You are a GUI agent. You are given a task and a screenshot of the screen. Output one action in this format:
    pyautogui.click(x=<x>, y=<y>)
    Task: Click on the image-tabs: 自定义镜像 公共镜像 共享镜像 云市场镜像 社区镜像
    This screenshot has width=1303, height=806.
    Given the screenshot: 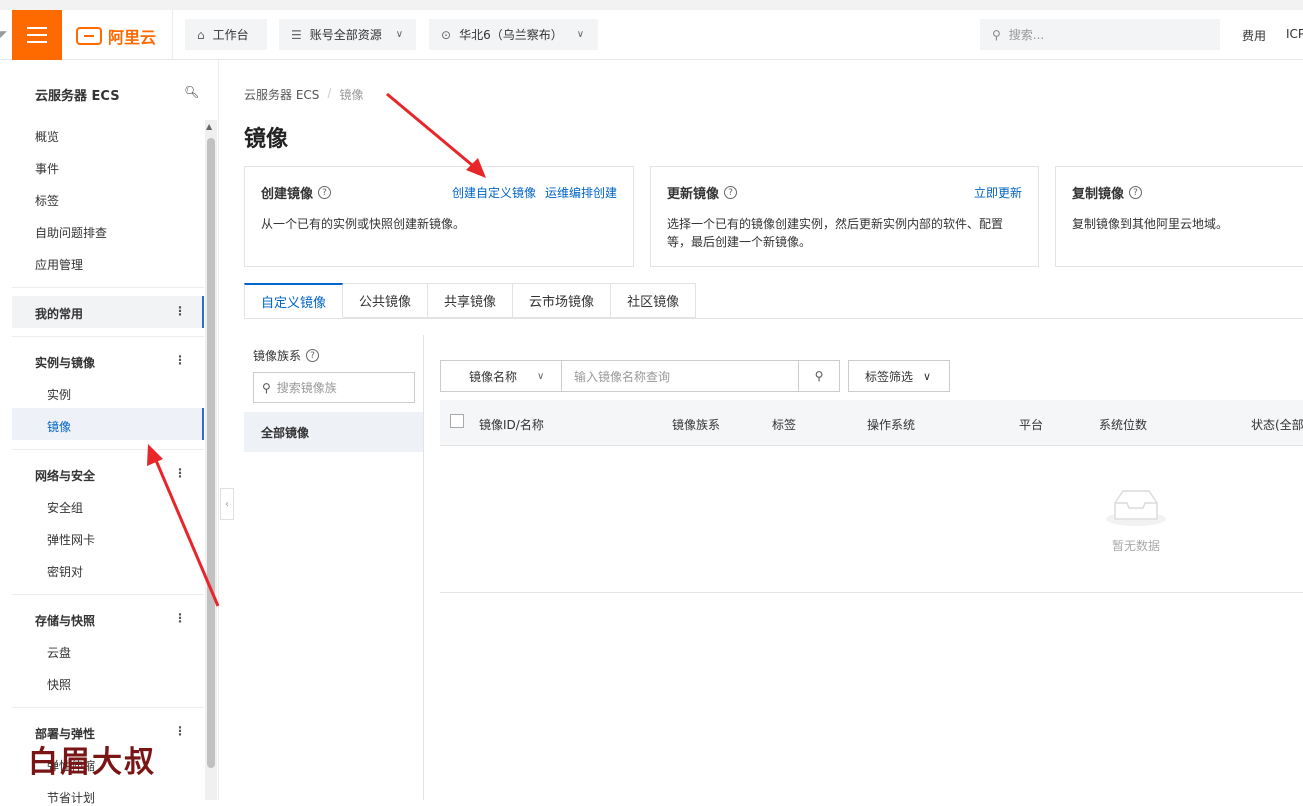 What is the action you would take?
    pyautogui.click(x=470, y=301)
    